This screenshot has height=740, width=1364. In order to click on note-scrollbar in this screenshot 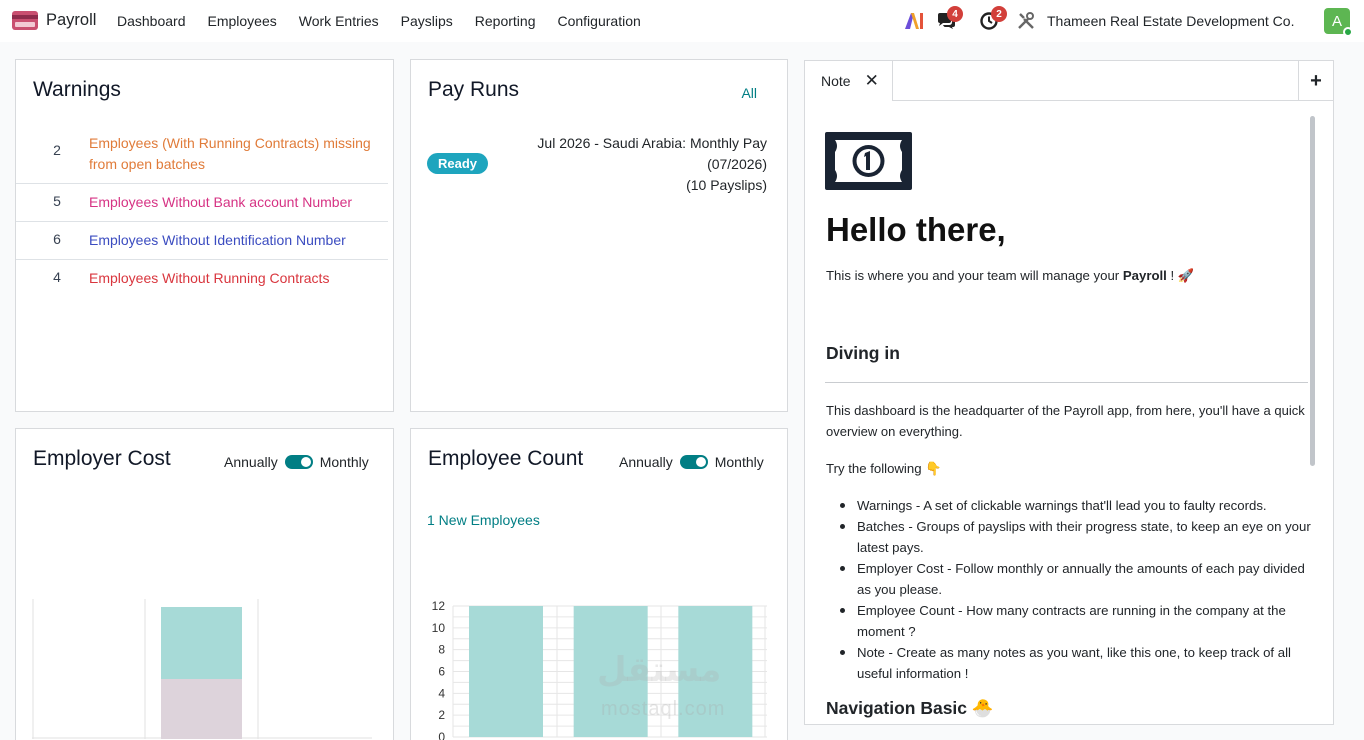, I will do `click(1312, 291)`.